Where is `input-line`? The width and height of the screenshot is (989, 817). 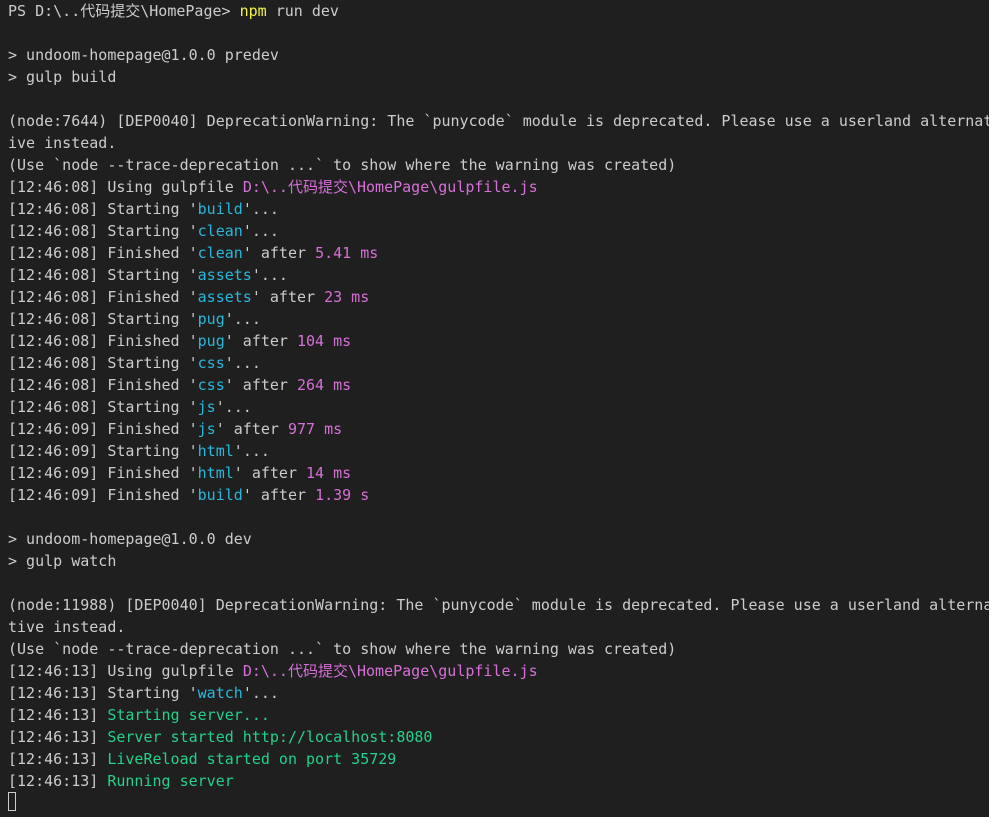
input-line is located at coordinates (498, 803).